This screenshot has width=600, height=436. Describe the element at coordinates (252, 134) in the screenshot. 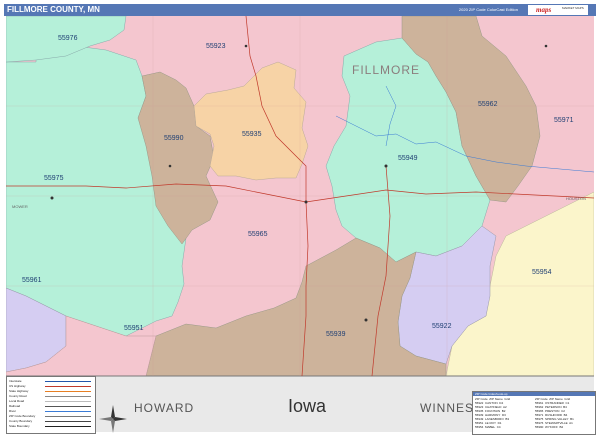

I see `zip-label-55935: 55935` at that location.